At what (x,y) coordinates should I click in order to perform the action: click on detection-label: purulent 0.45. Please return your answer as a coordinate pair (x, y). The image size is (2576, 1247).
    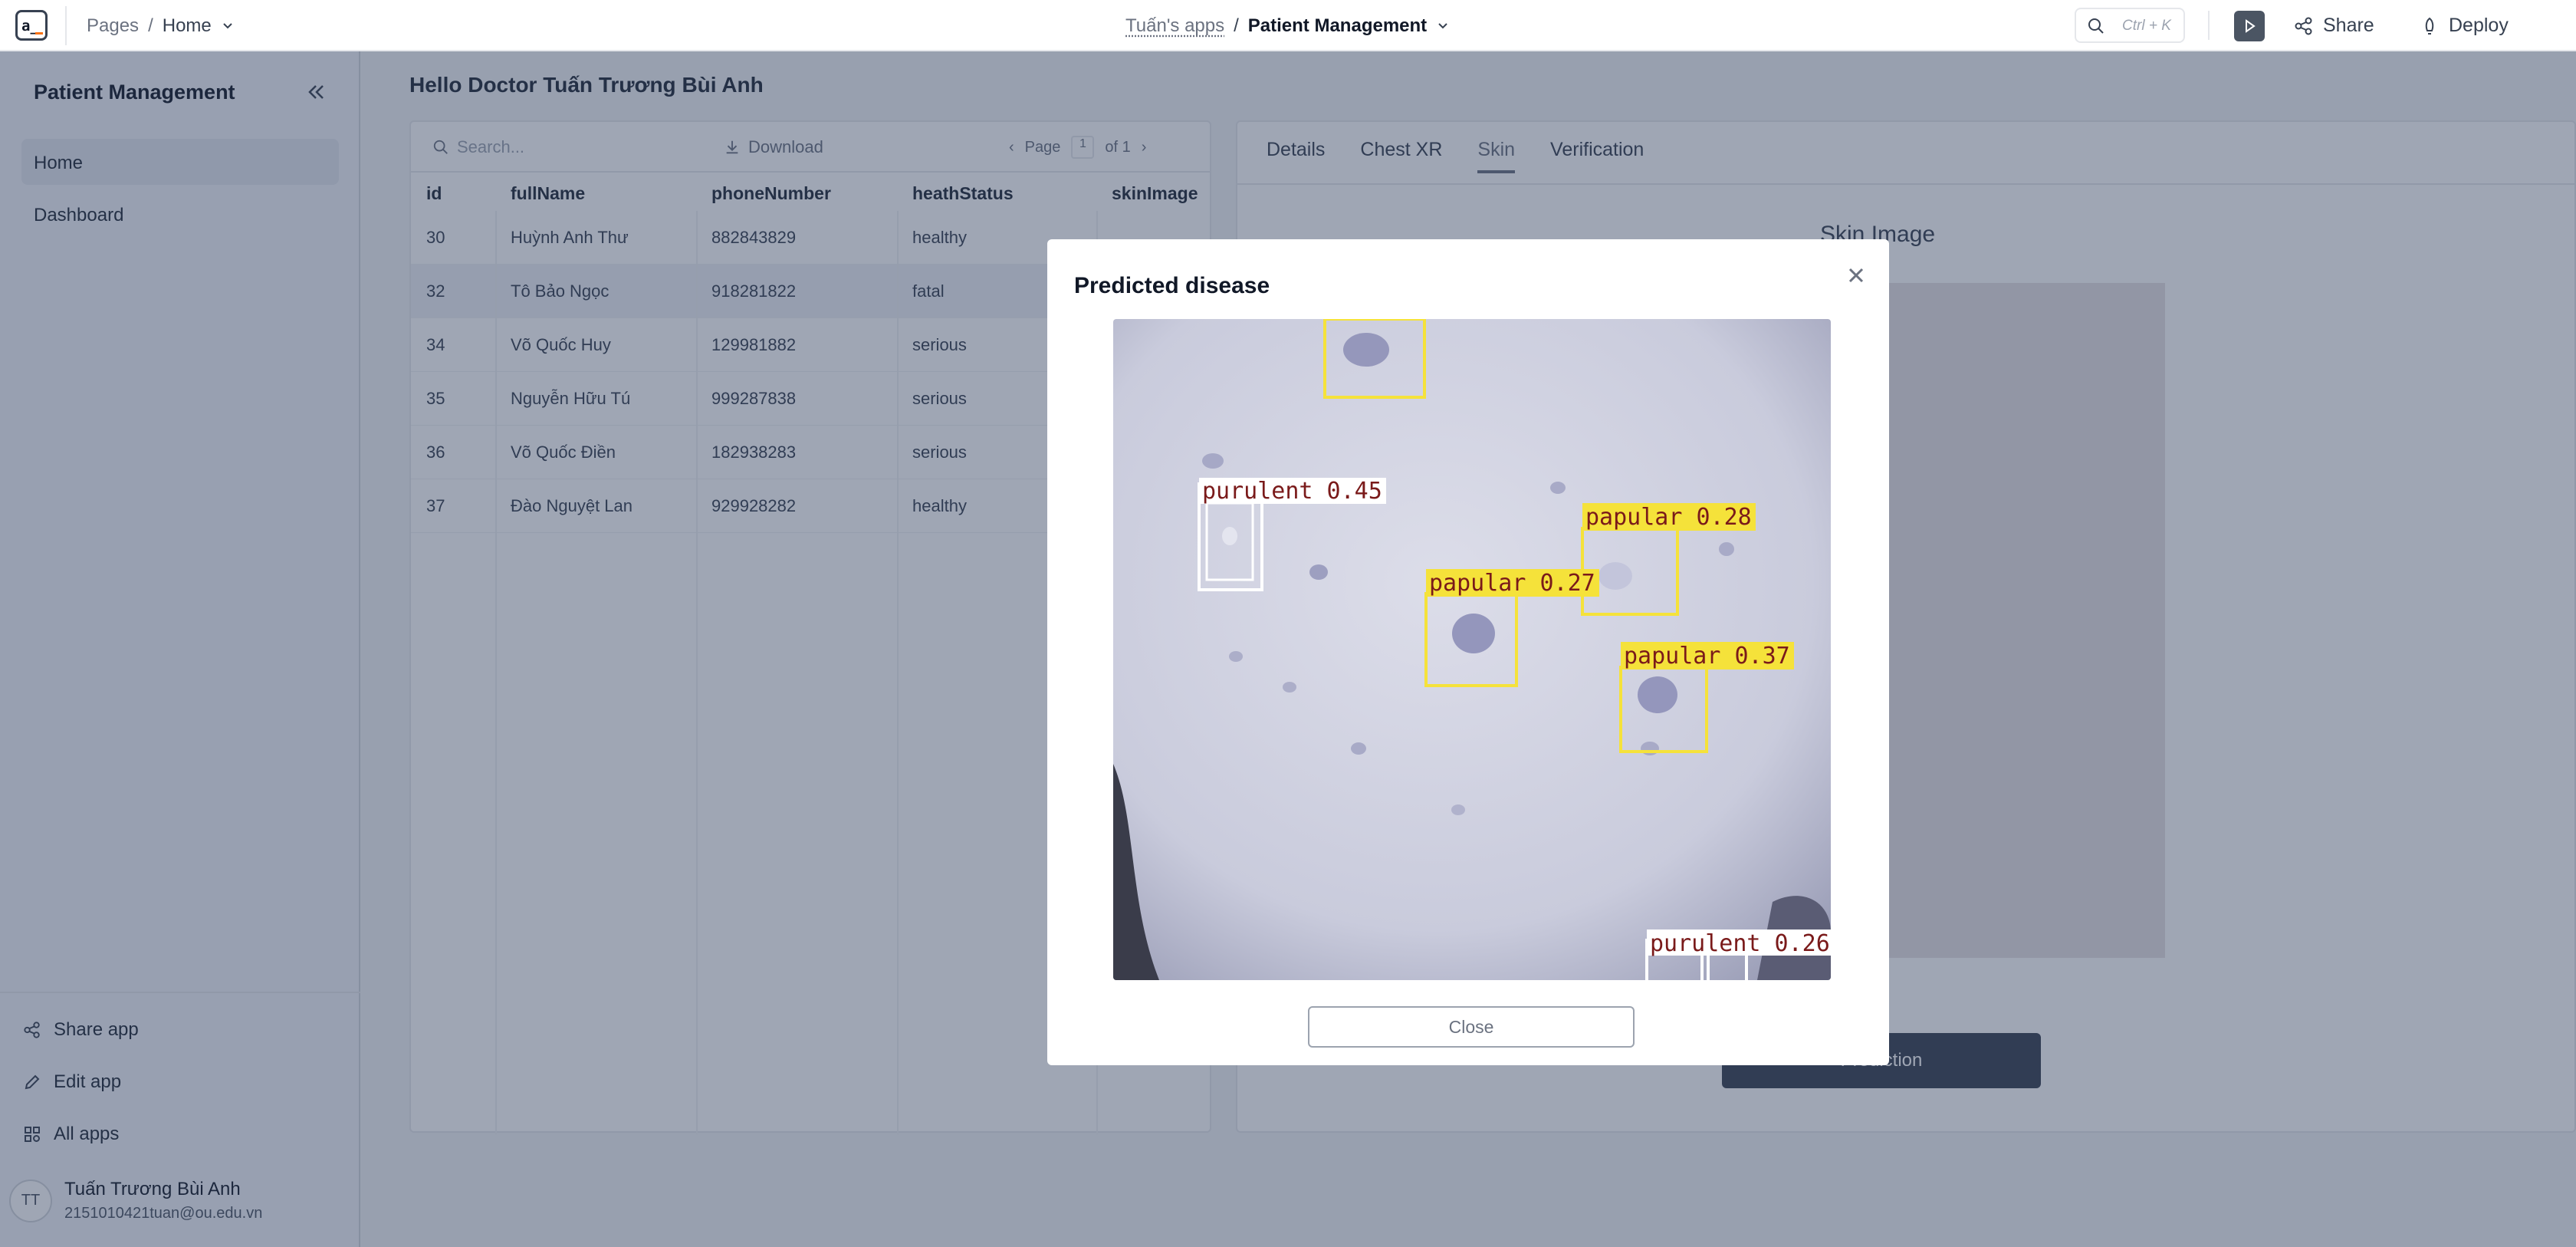
    Looking at the image, I should click on (1292, 492).